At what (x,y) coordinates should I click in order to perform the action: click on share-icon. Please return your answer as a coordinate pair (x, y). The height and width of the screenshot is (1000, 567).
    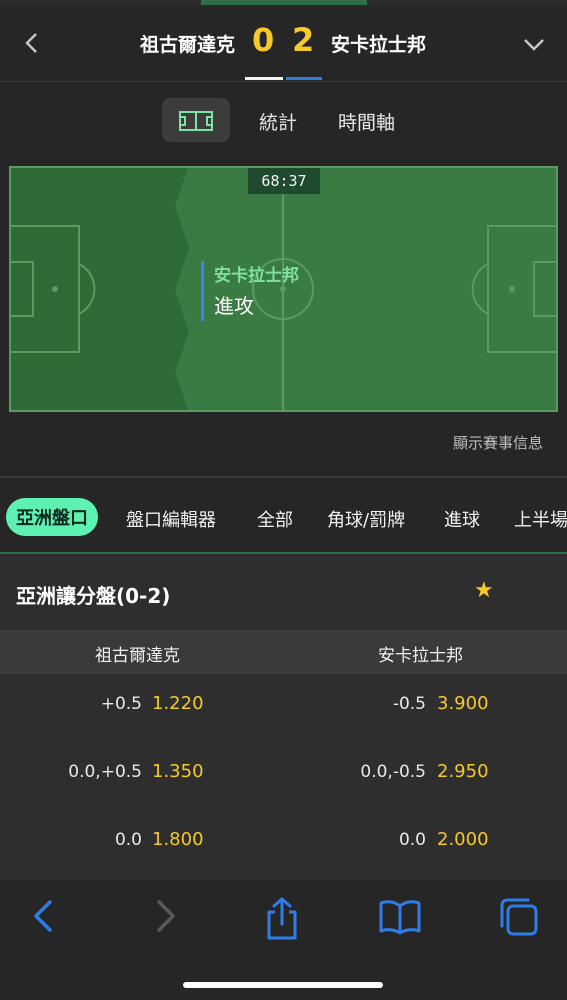
    Looking at the image, I should click on (282, 921).